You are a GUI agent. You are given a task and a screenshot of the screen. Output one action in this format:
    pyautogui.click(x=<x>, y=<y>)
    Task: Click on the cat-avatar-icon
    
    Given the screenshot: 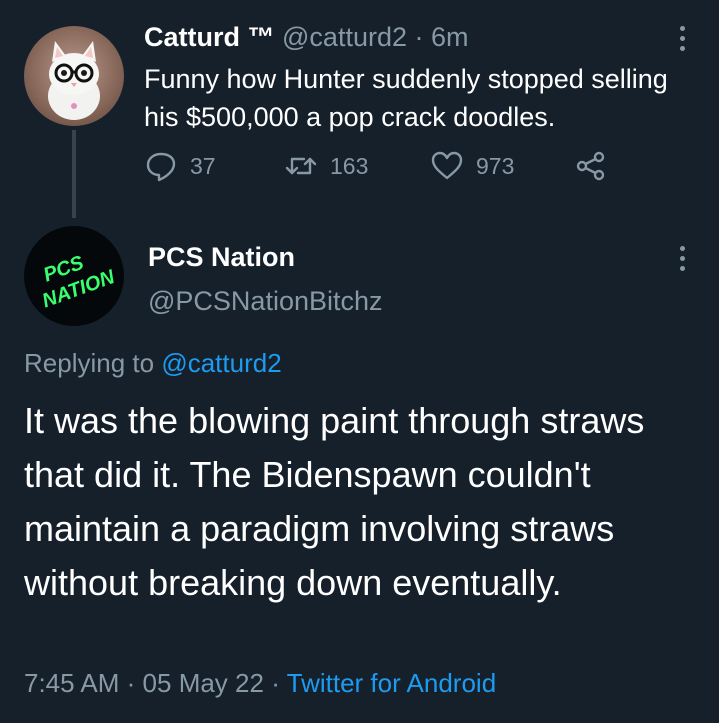 What is the action you would take?
    pyautogui.click(x=74, y=80)
    